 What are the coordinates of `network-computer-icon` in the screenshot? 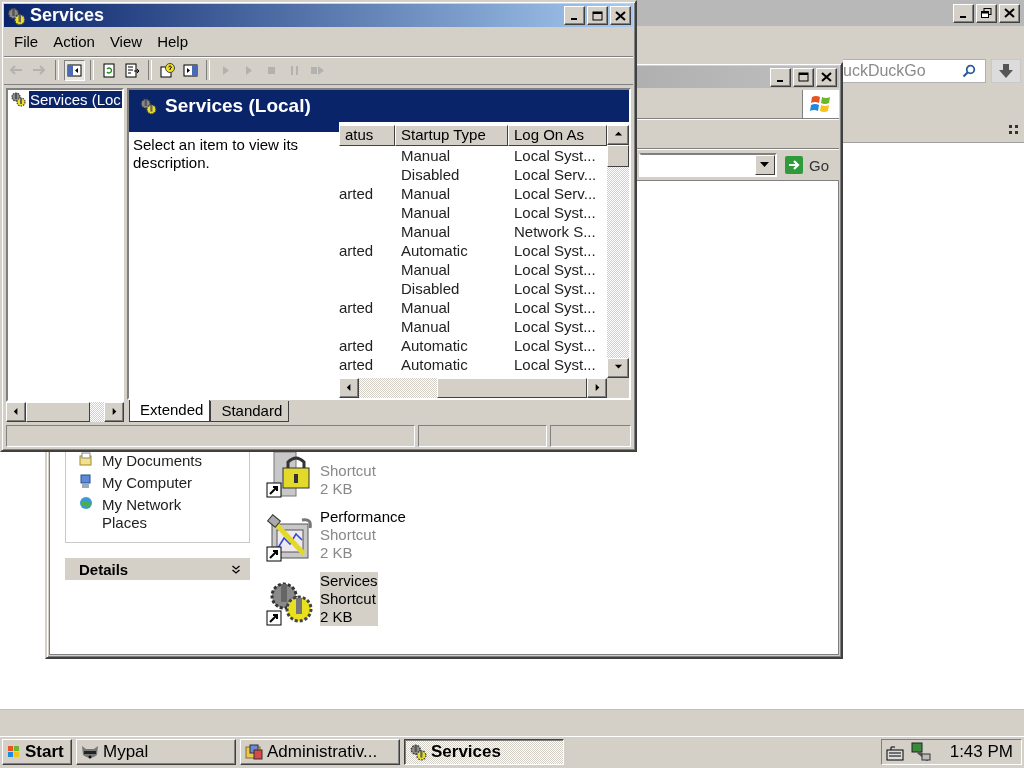 It's located at (920, 752).